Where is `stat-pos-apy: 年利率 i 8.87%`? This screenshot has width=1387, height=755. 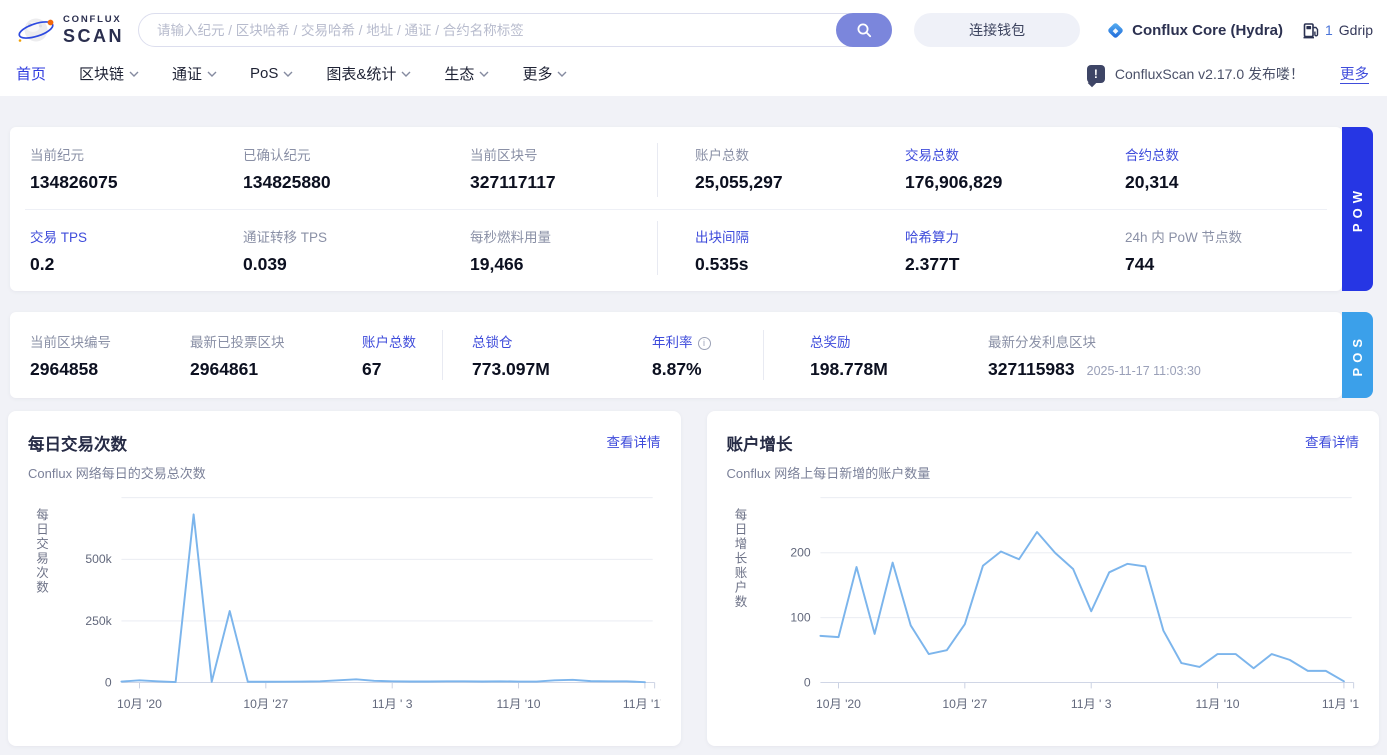 stat-pos-apy: 年利率 i 8.87% is located at coordinates (731, 364).